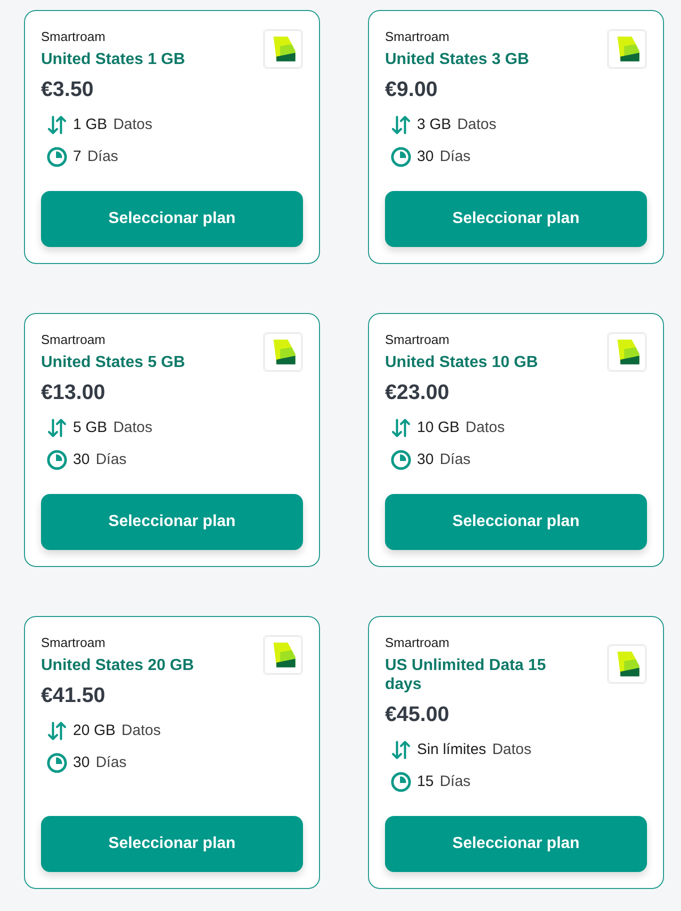  Describe the element at coordinates (417, 715) in the screenshot. I see `plan-price: €45.00` at that location.